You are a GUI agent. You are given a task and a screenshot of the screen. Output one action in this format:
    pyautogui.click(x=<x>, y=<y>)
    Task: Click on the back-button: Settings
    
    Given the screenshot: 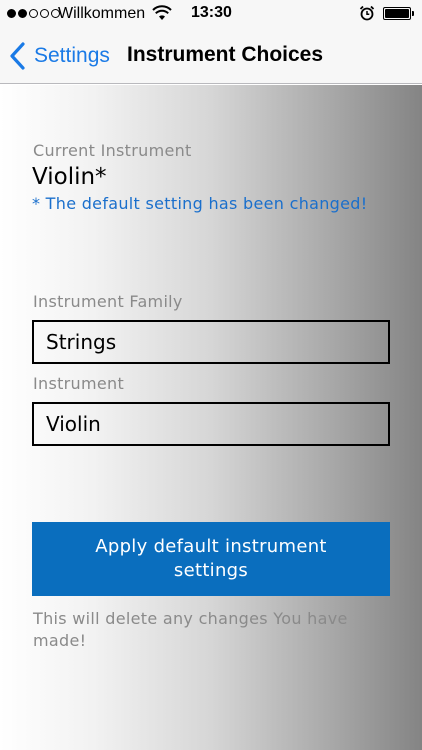 What is the action you would take?
    pyautogui.click(x=59, y=56)
    